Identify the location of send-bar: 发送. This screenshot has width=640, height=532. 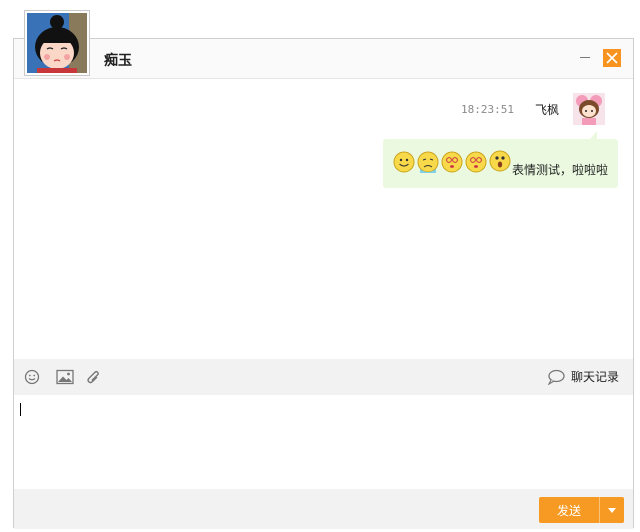
(323, 509).